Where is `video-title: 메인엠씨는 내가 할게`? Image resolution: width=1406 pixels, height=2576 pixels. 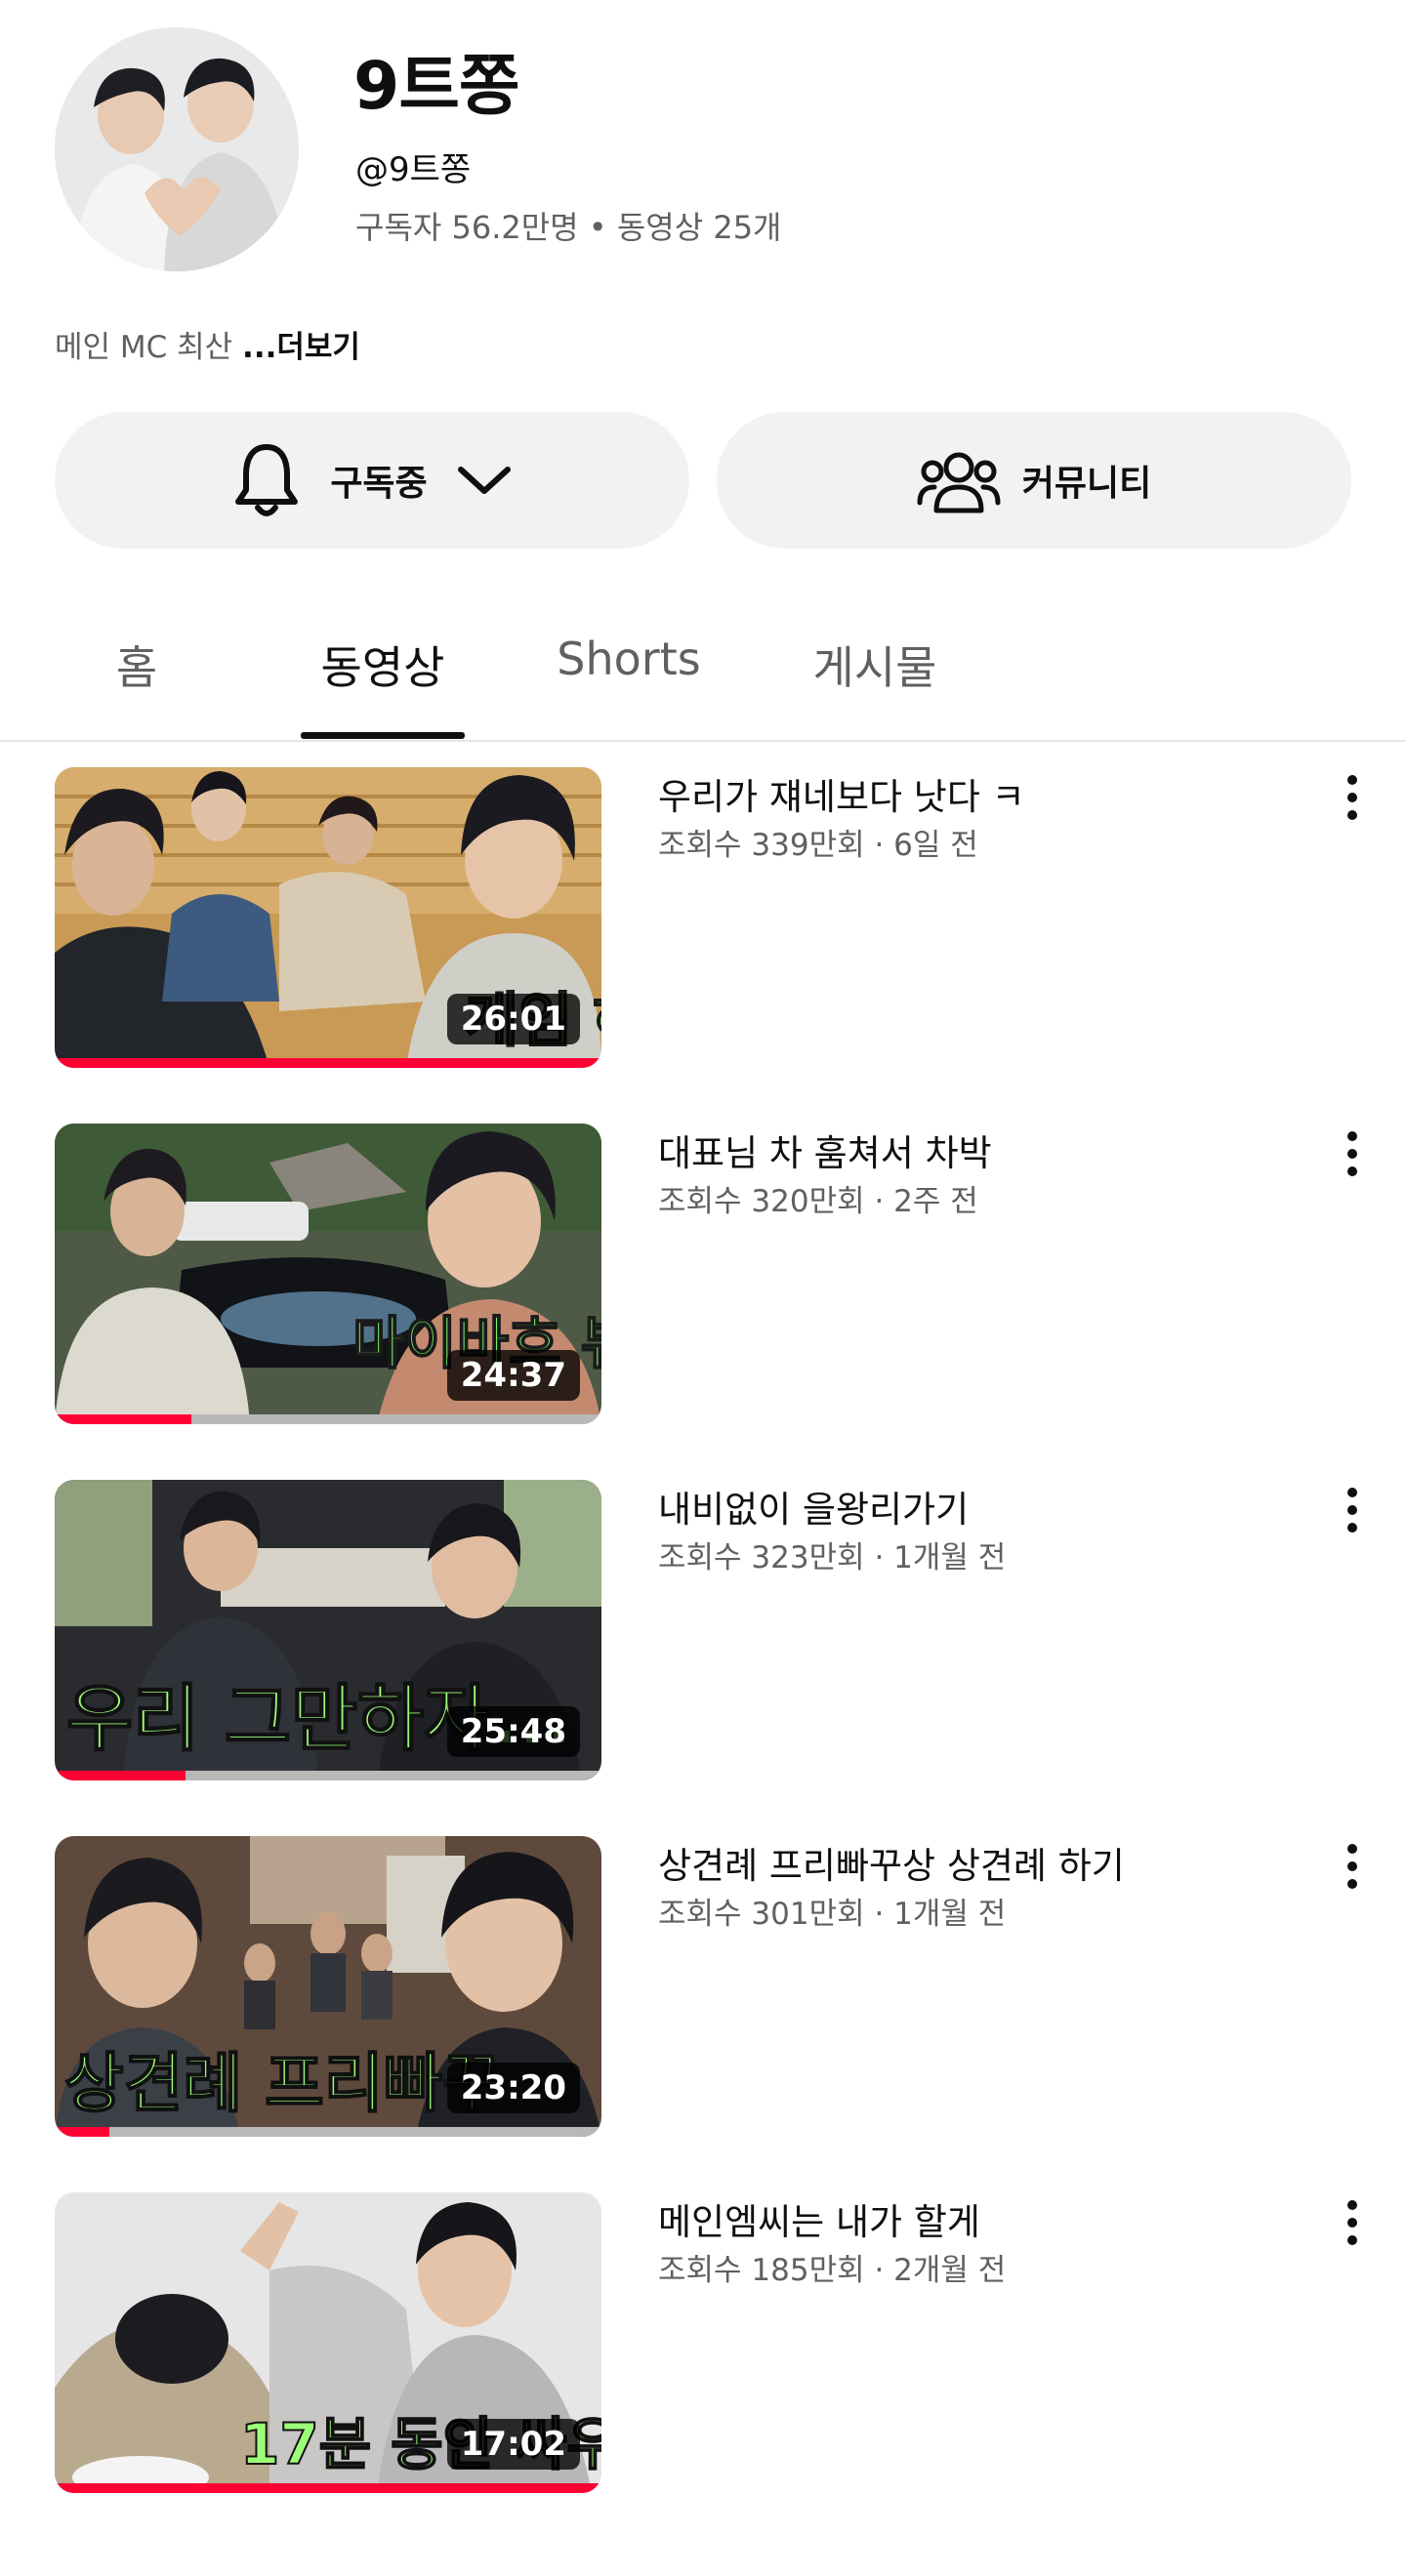 video-title: 메인엠씨는 내가 할게 is located at coordinates (819, 2218).